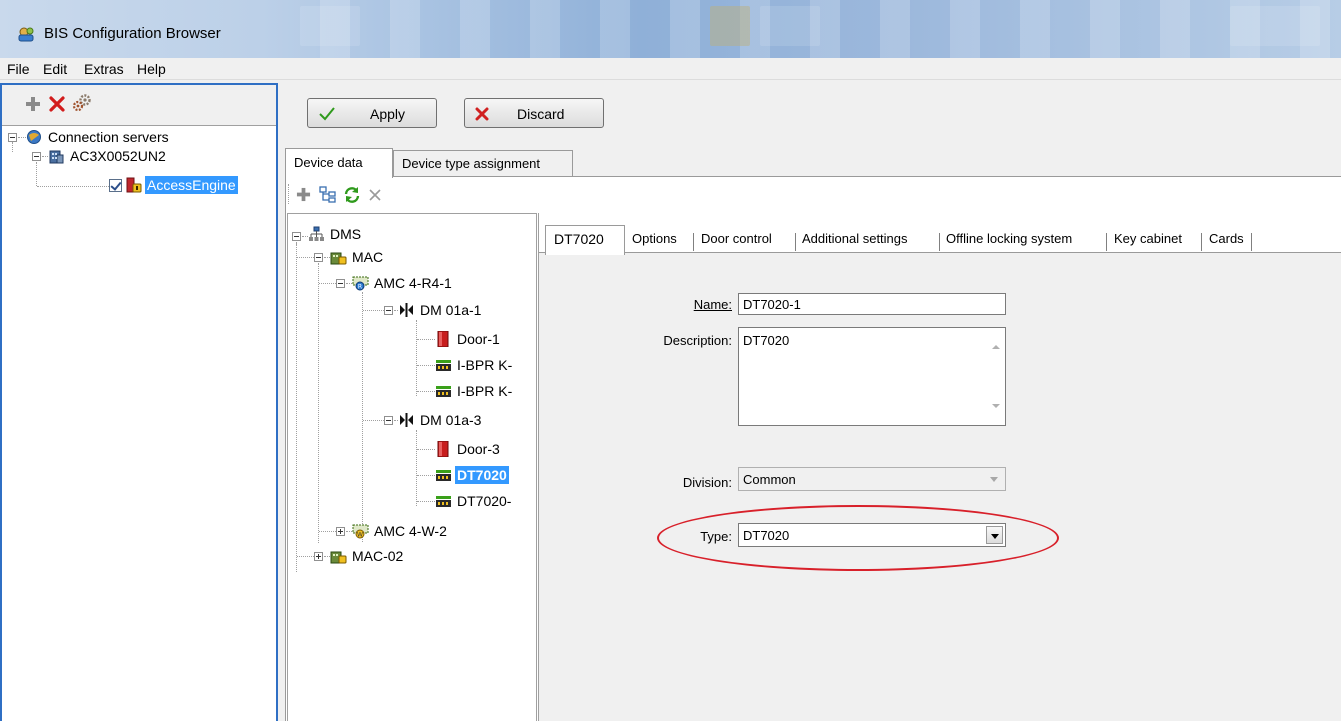  I want to click on access-engine-icon, so click(134, 185).